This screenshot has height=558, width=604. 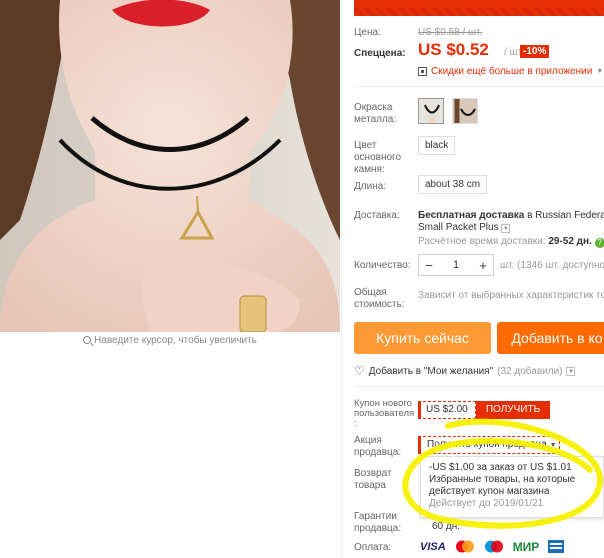 What do you see at coordinates (373, 547) in the screenshot?
I see `payment-label: Оплата:` at bounding box center [373, 547].